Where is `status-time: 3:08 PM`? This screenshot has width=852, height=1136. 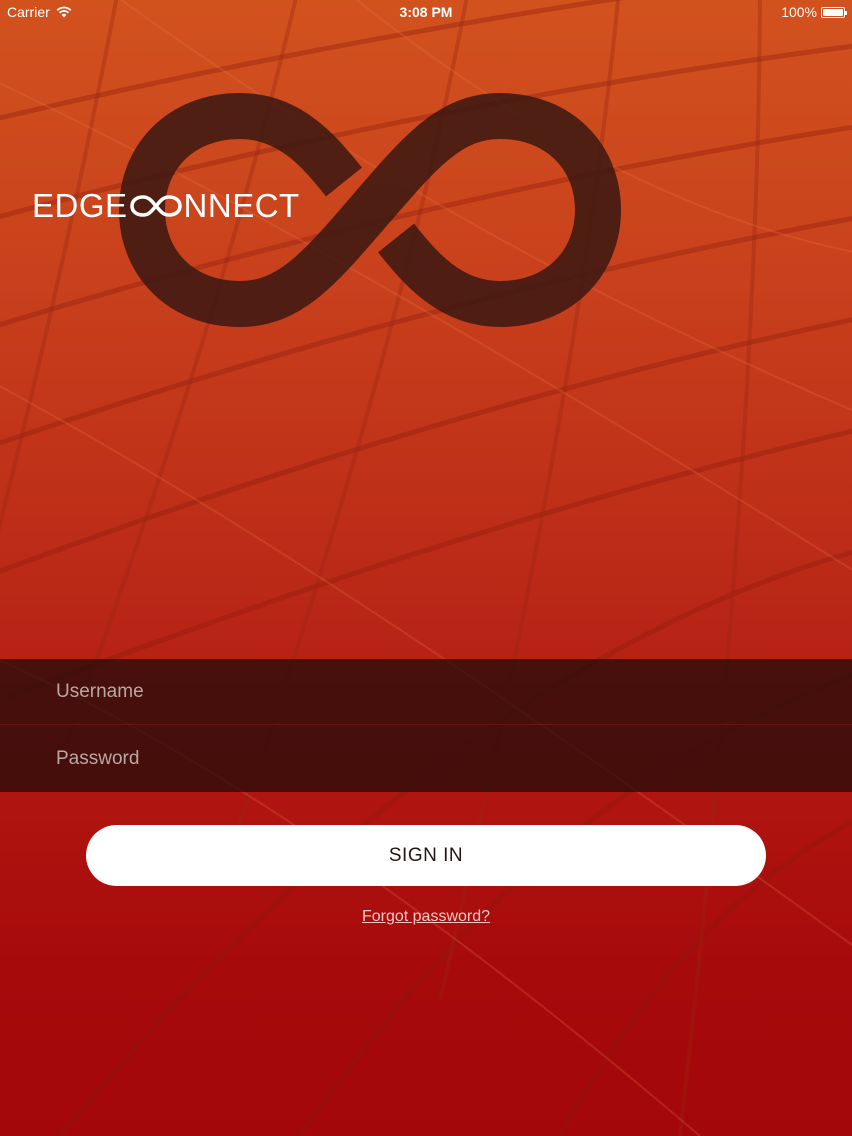
status-time: 3:08 PM is located at coordinates (426, 12).